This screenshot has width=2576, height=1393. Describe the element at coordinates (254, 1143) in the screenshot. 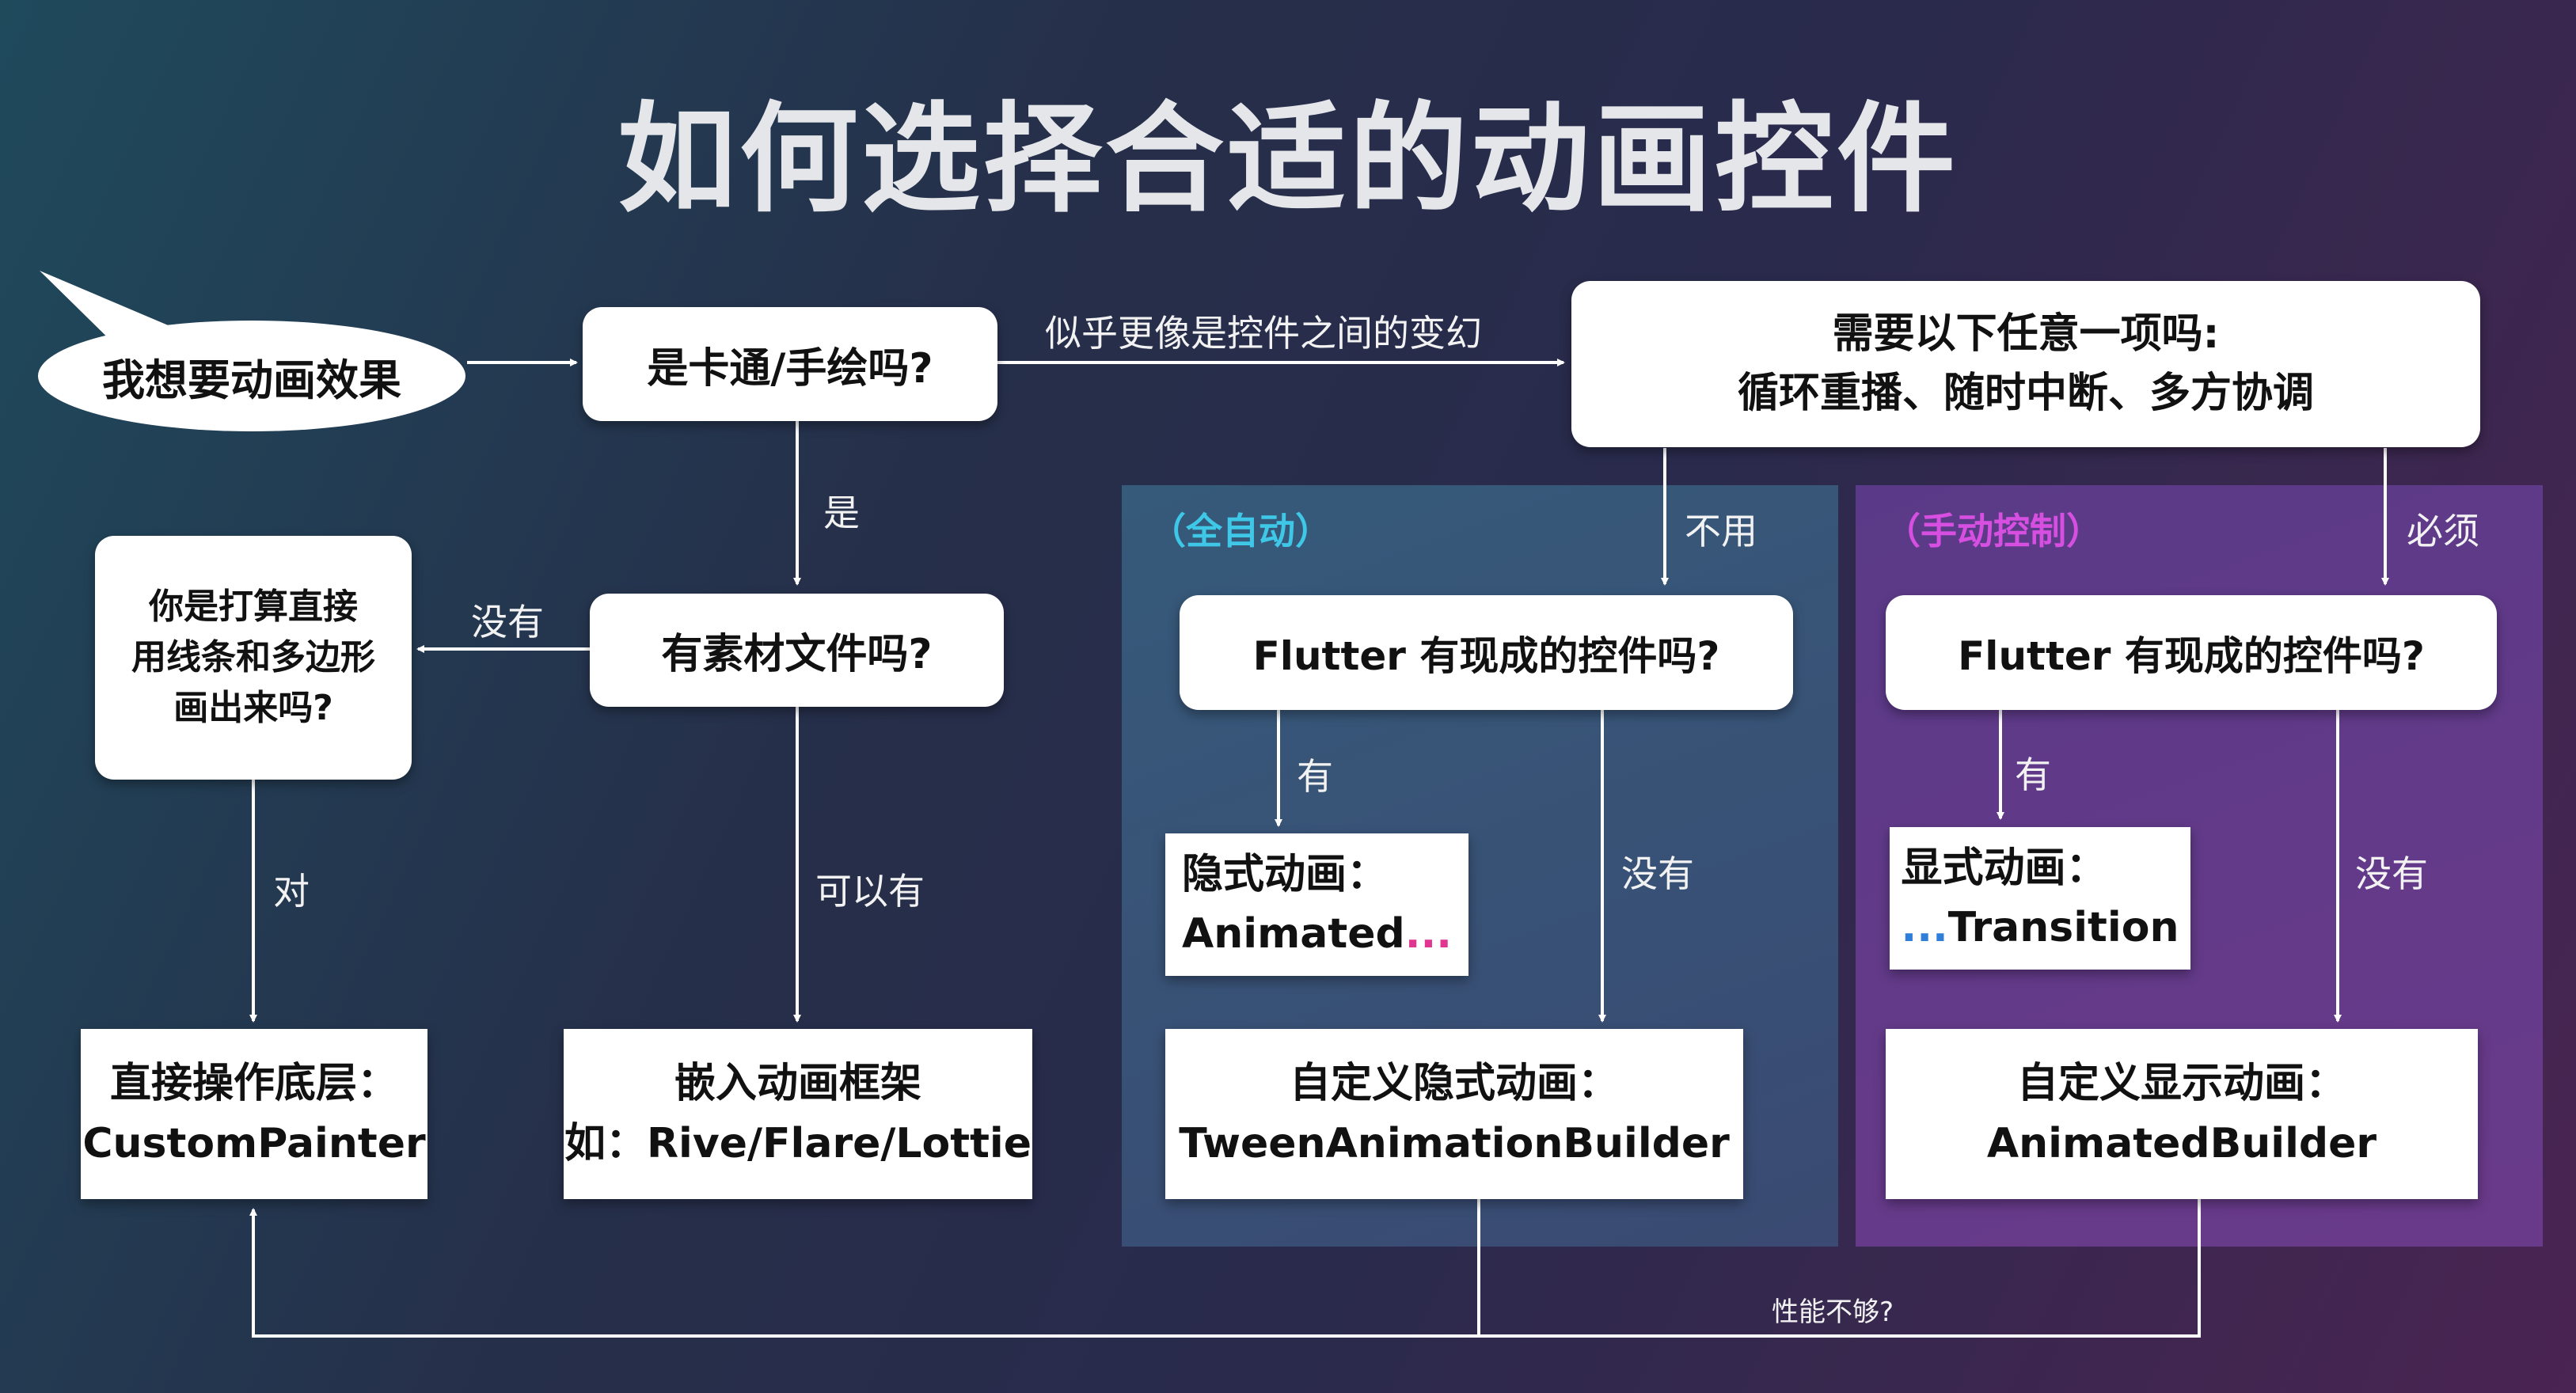

I see `painter-line2: CustomPainter` at that location.